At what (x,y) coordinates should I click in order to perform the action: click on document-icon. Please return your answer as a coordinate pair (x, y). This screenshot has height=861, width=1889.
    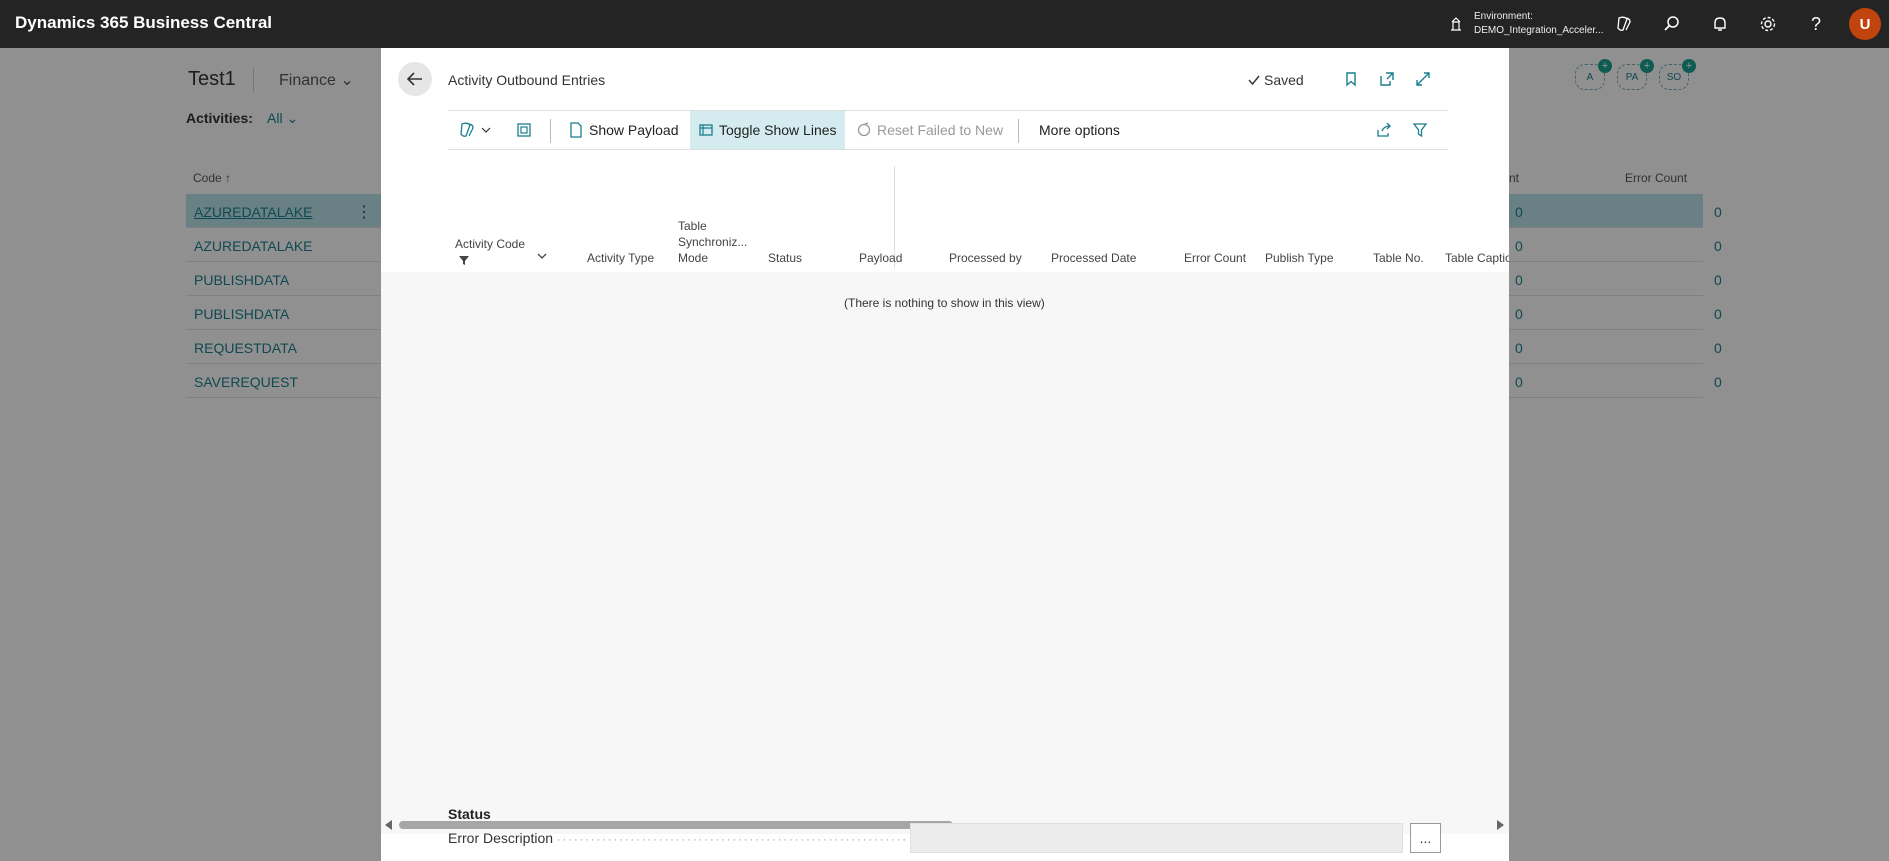
    Looking at the image, I should click on (576, 130).